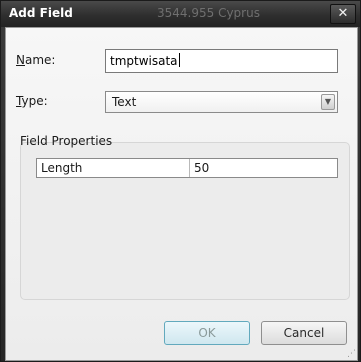 The width and height of the screenshot is (361, 362). What do you see at coordinates (207, 333) in the screenshot?
I see `ok-button: OK` at bounding box center [207, 333].